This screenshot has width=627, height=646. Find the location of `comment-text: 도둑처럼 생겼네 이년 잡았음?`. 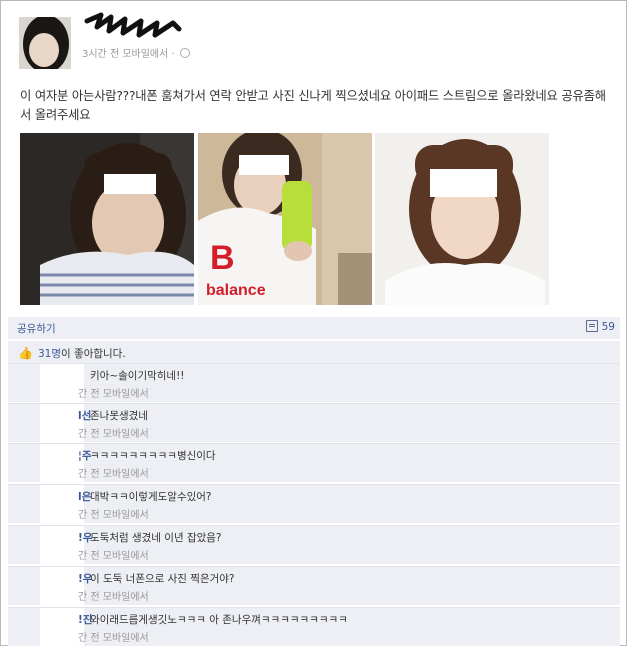

comment-text: 도둑처럼 생겼네 이년 잡았음? is located at coordinates (156, 538).